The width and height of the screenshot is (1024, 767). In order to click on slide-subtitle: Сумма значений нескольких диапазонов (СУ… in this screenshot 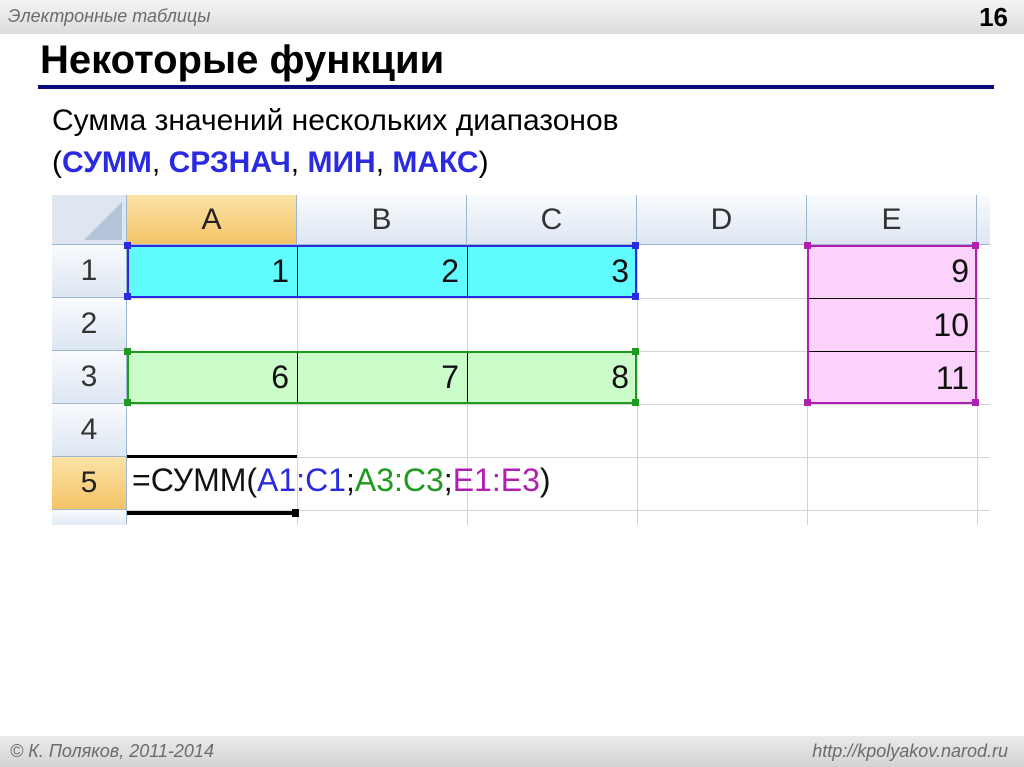, I will do `click(335, 142)`.